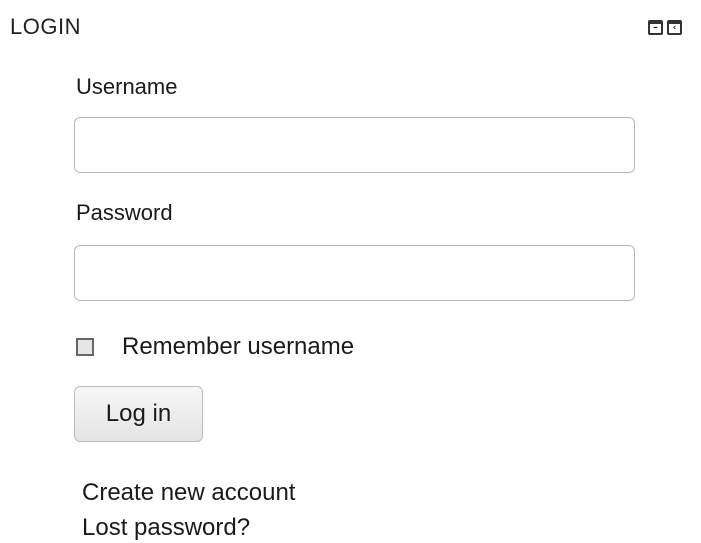 The image size is (701, 543). I want to click on username-input, so click(354, 145).